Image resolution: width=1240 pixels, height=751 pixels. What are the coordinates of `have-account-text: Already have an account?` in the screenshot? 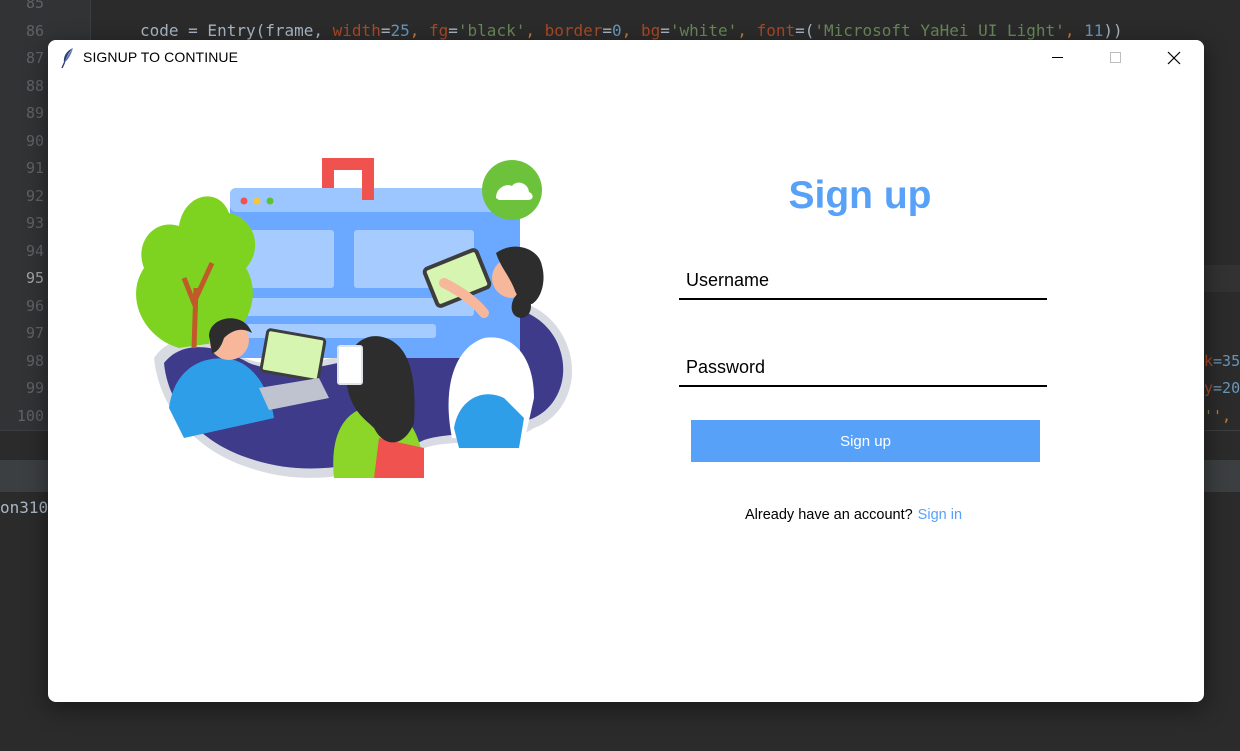 It's located at (829, 515).